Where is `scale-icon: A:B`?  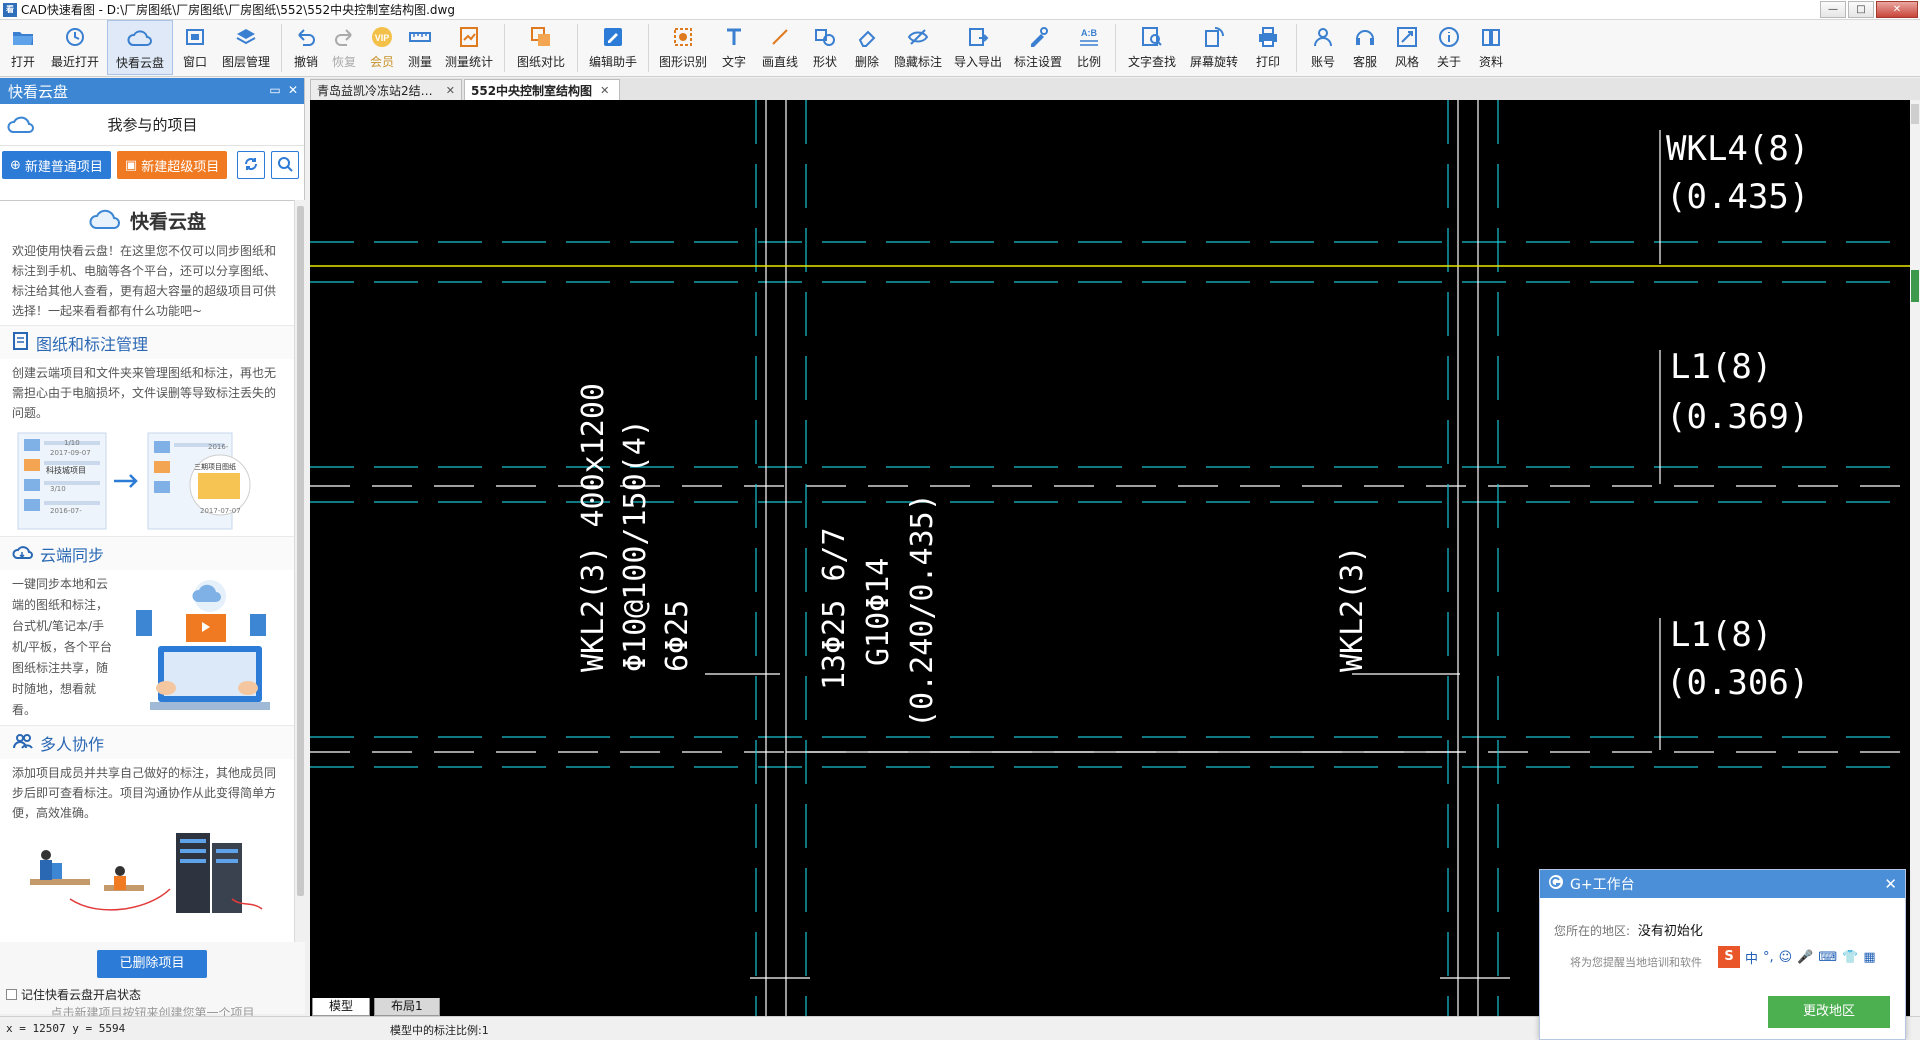
scale-icon: A:B is located at coordinates (1089, 37).